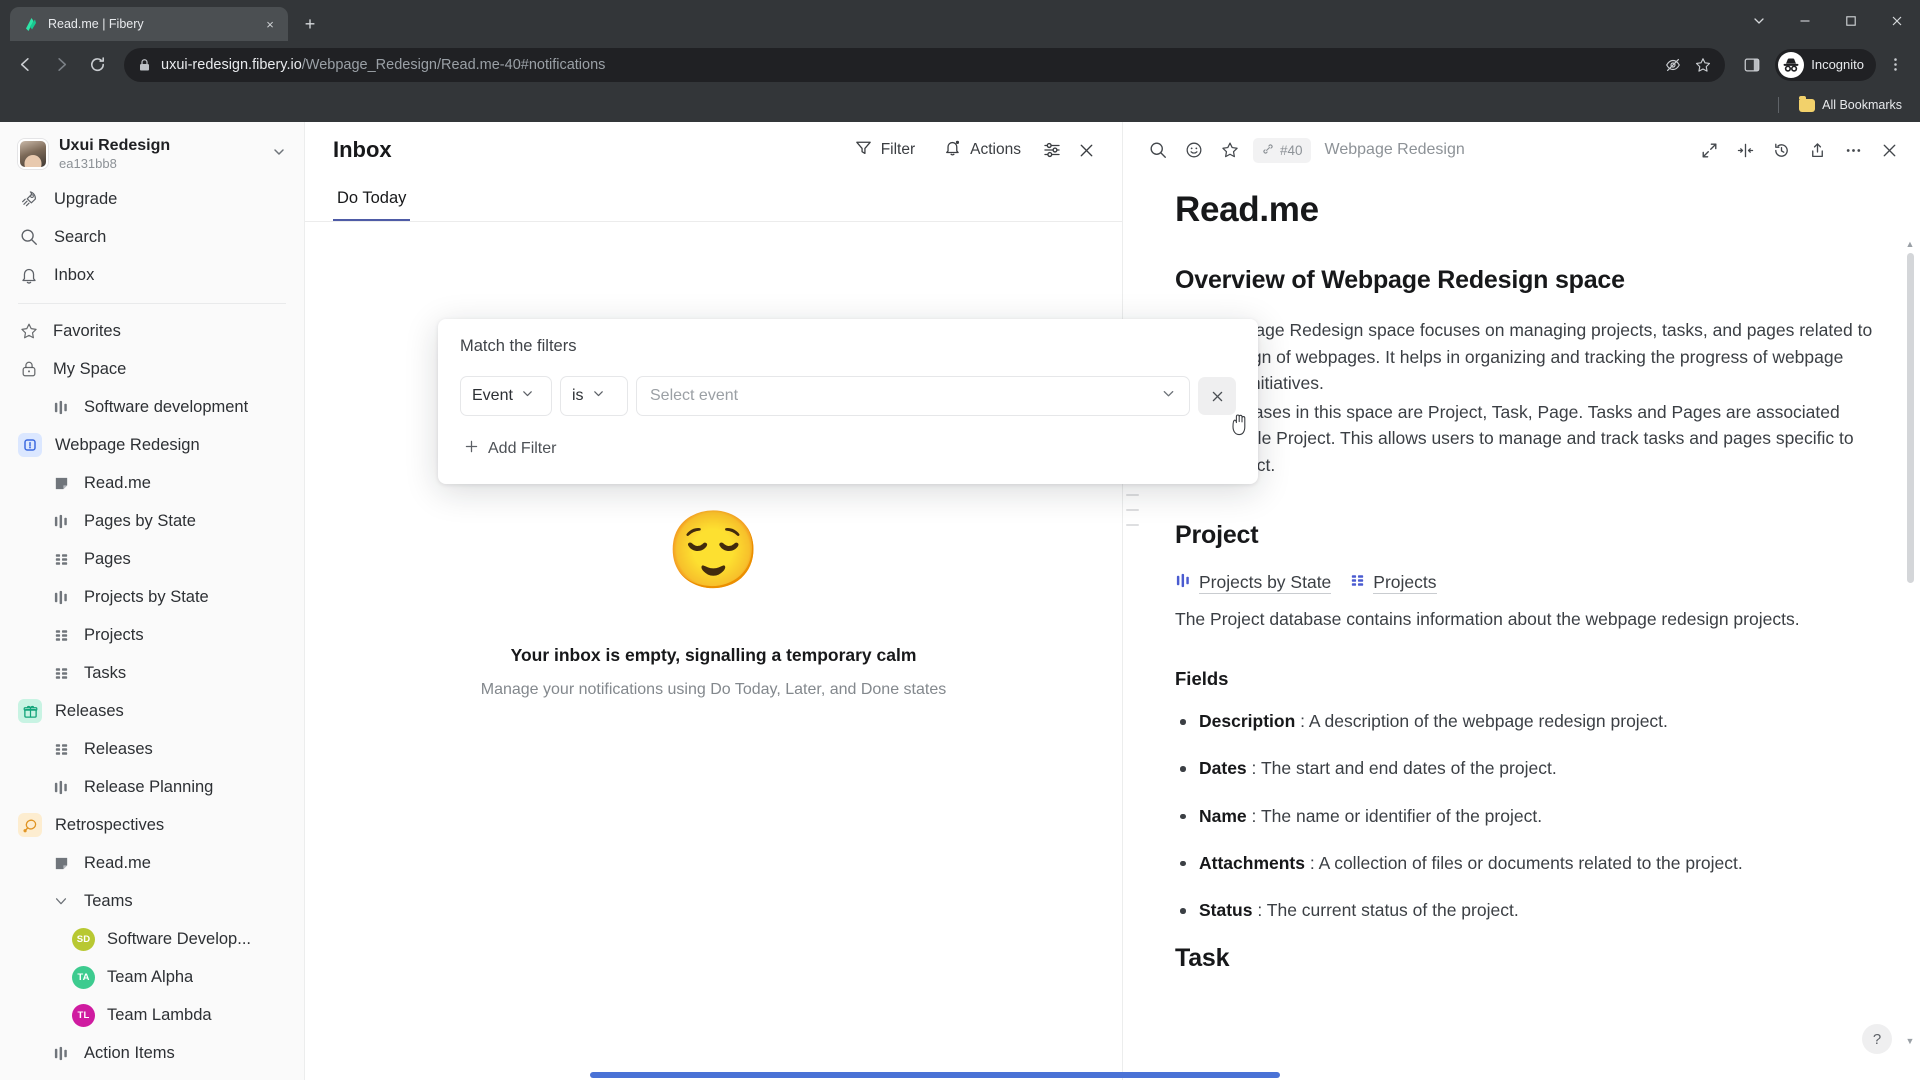 This screenshot has height=1080, width=1920. Describe the element at coordinates (83, 1015) in the screenshot. I see `avatar: TL` at that location.